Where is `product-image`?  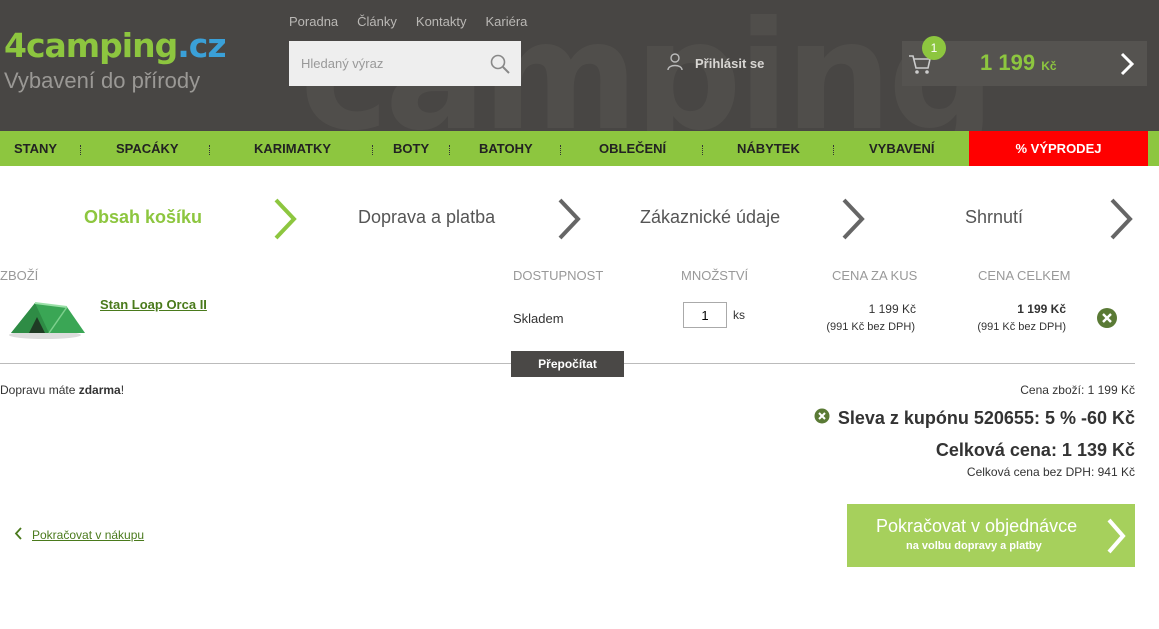 product-image is located at coordinates (47, 318).